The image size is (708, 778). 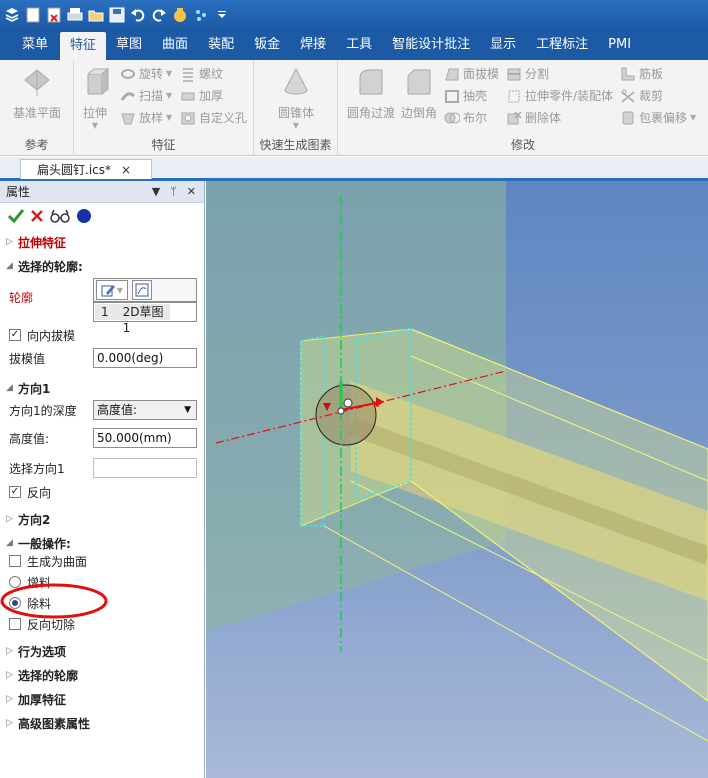 What do you see at coordinates (619, 45) in the screenshot?
I see `tab-pmi: PMI` at bounding box center [619, 45].